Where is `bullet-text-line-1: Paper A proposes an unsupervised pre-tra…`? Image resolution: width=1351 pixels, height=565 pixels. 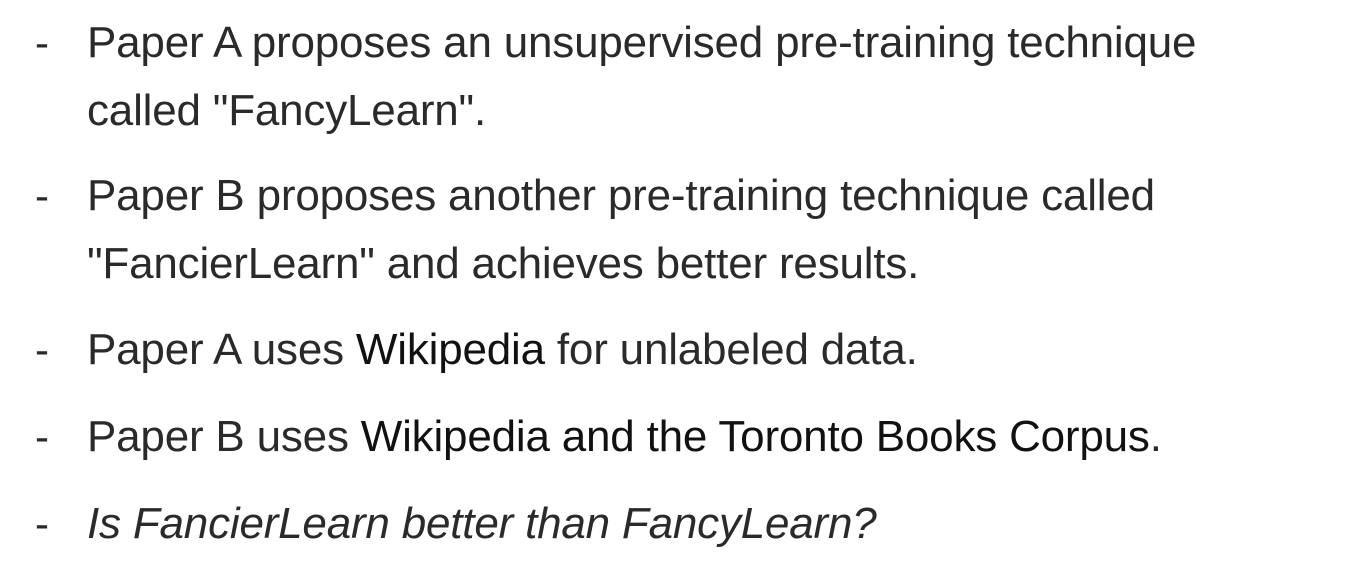
bullet-text-line-1: Paper A proposes an unsupervised pre-tra… is located at coordinates (642, 42).